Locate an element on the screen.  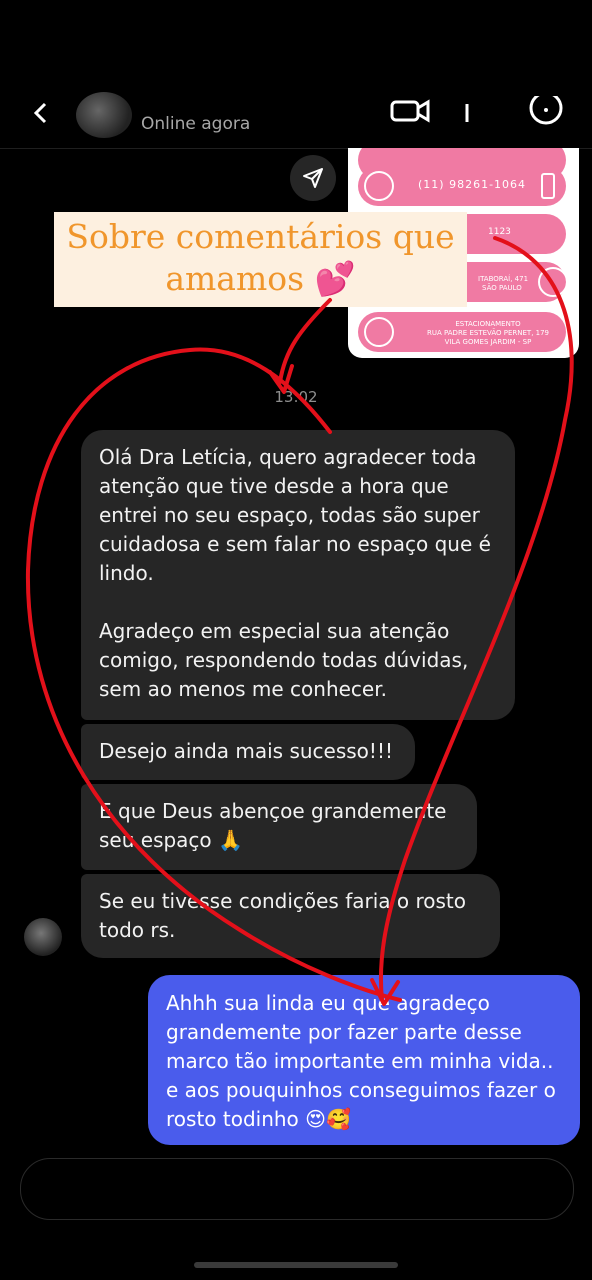
title-banner: Sobre comentários que amamos 💕 is located at coordinates (260, 259).